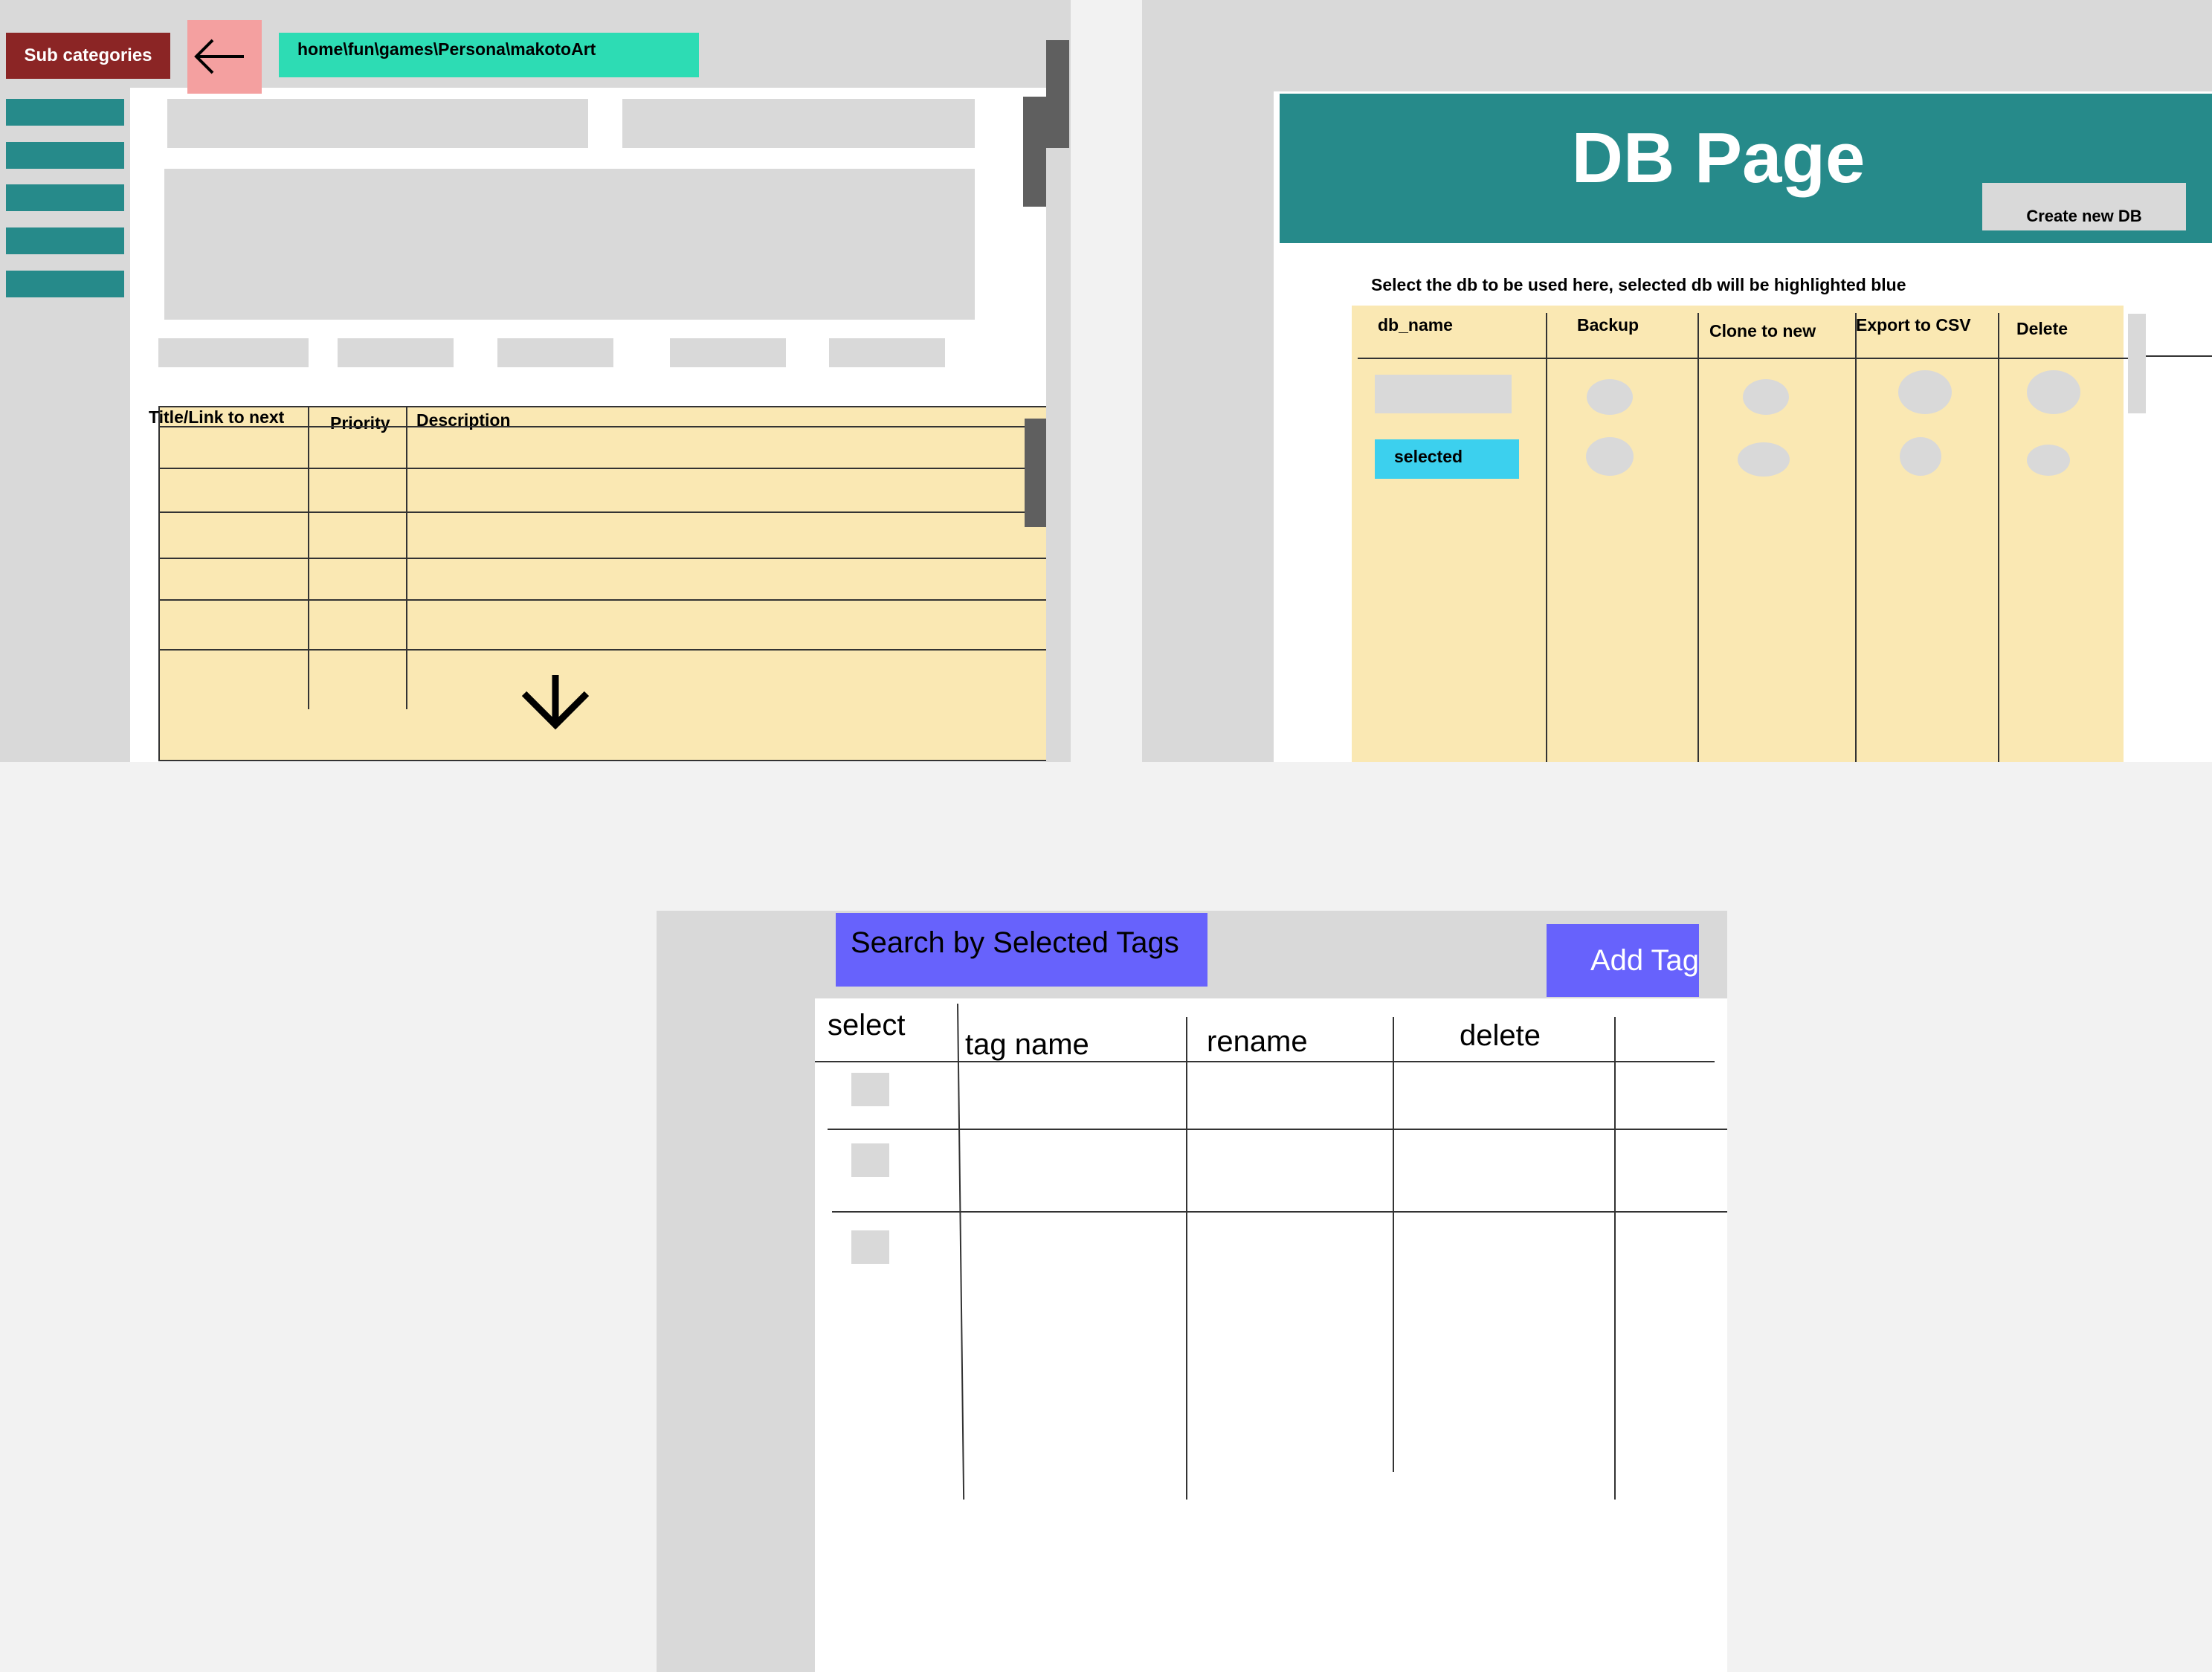 The width and height of the screenshot is (2212, 1672). Describe the element at coordinates (1444, 394) in the screenshot. I see `db-name-cell` at that location.